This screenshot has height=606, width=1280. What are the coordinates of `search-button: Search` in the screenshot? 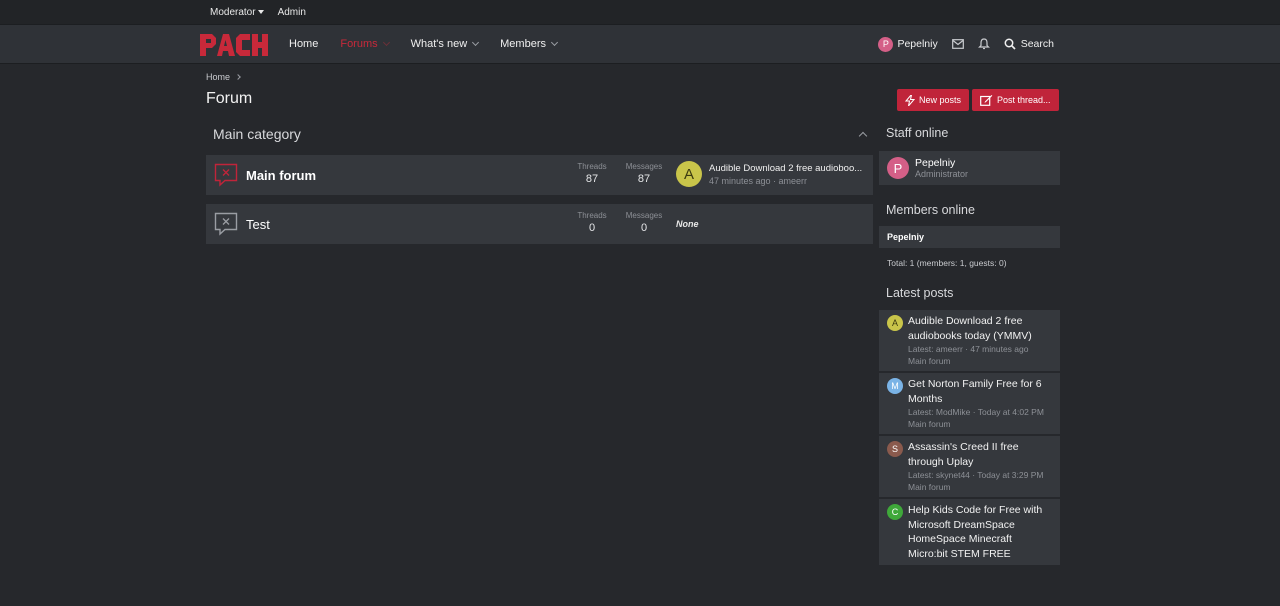 It's located at (1029, 44).